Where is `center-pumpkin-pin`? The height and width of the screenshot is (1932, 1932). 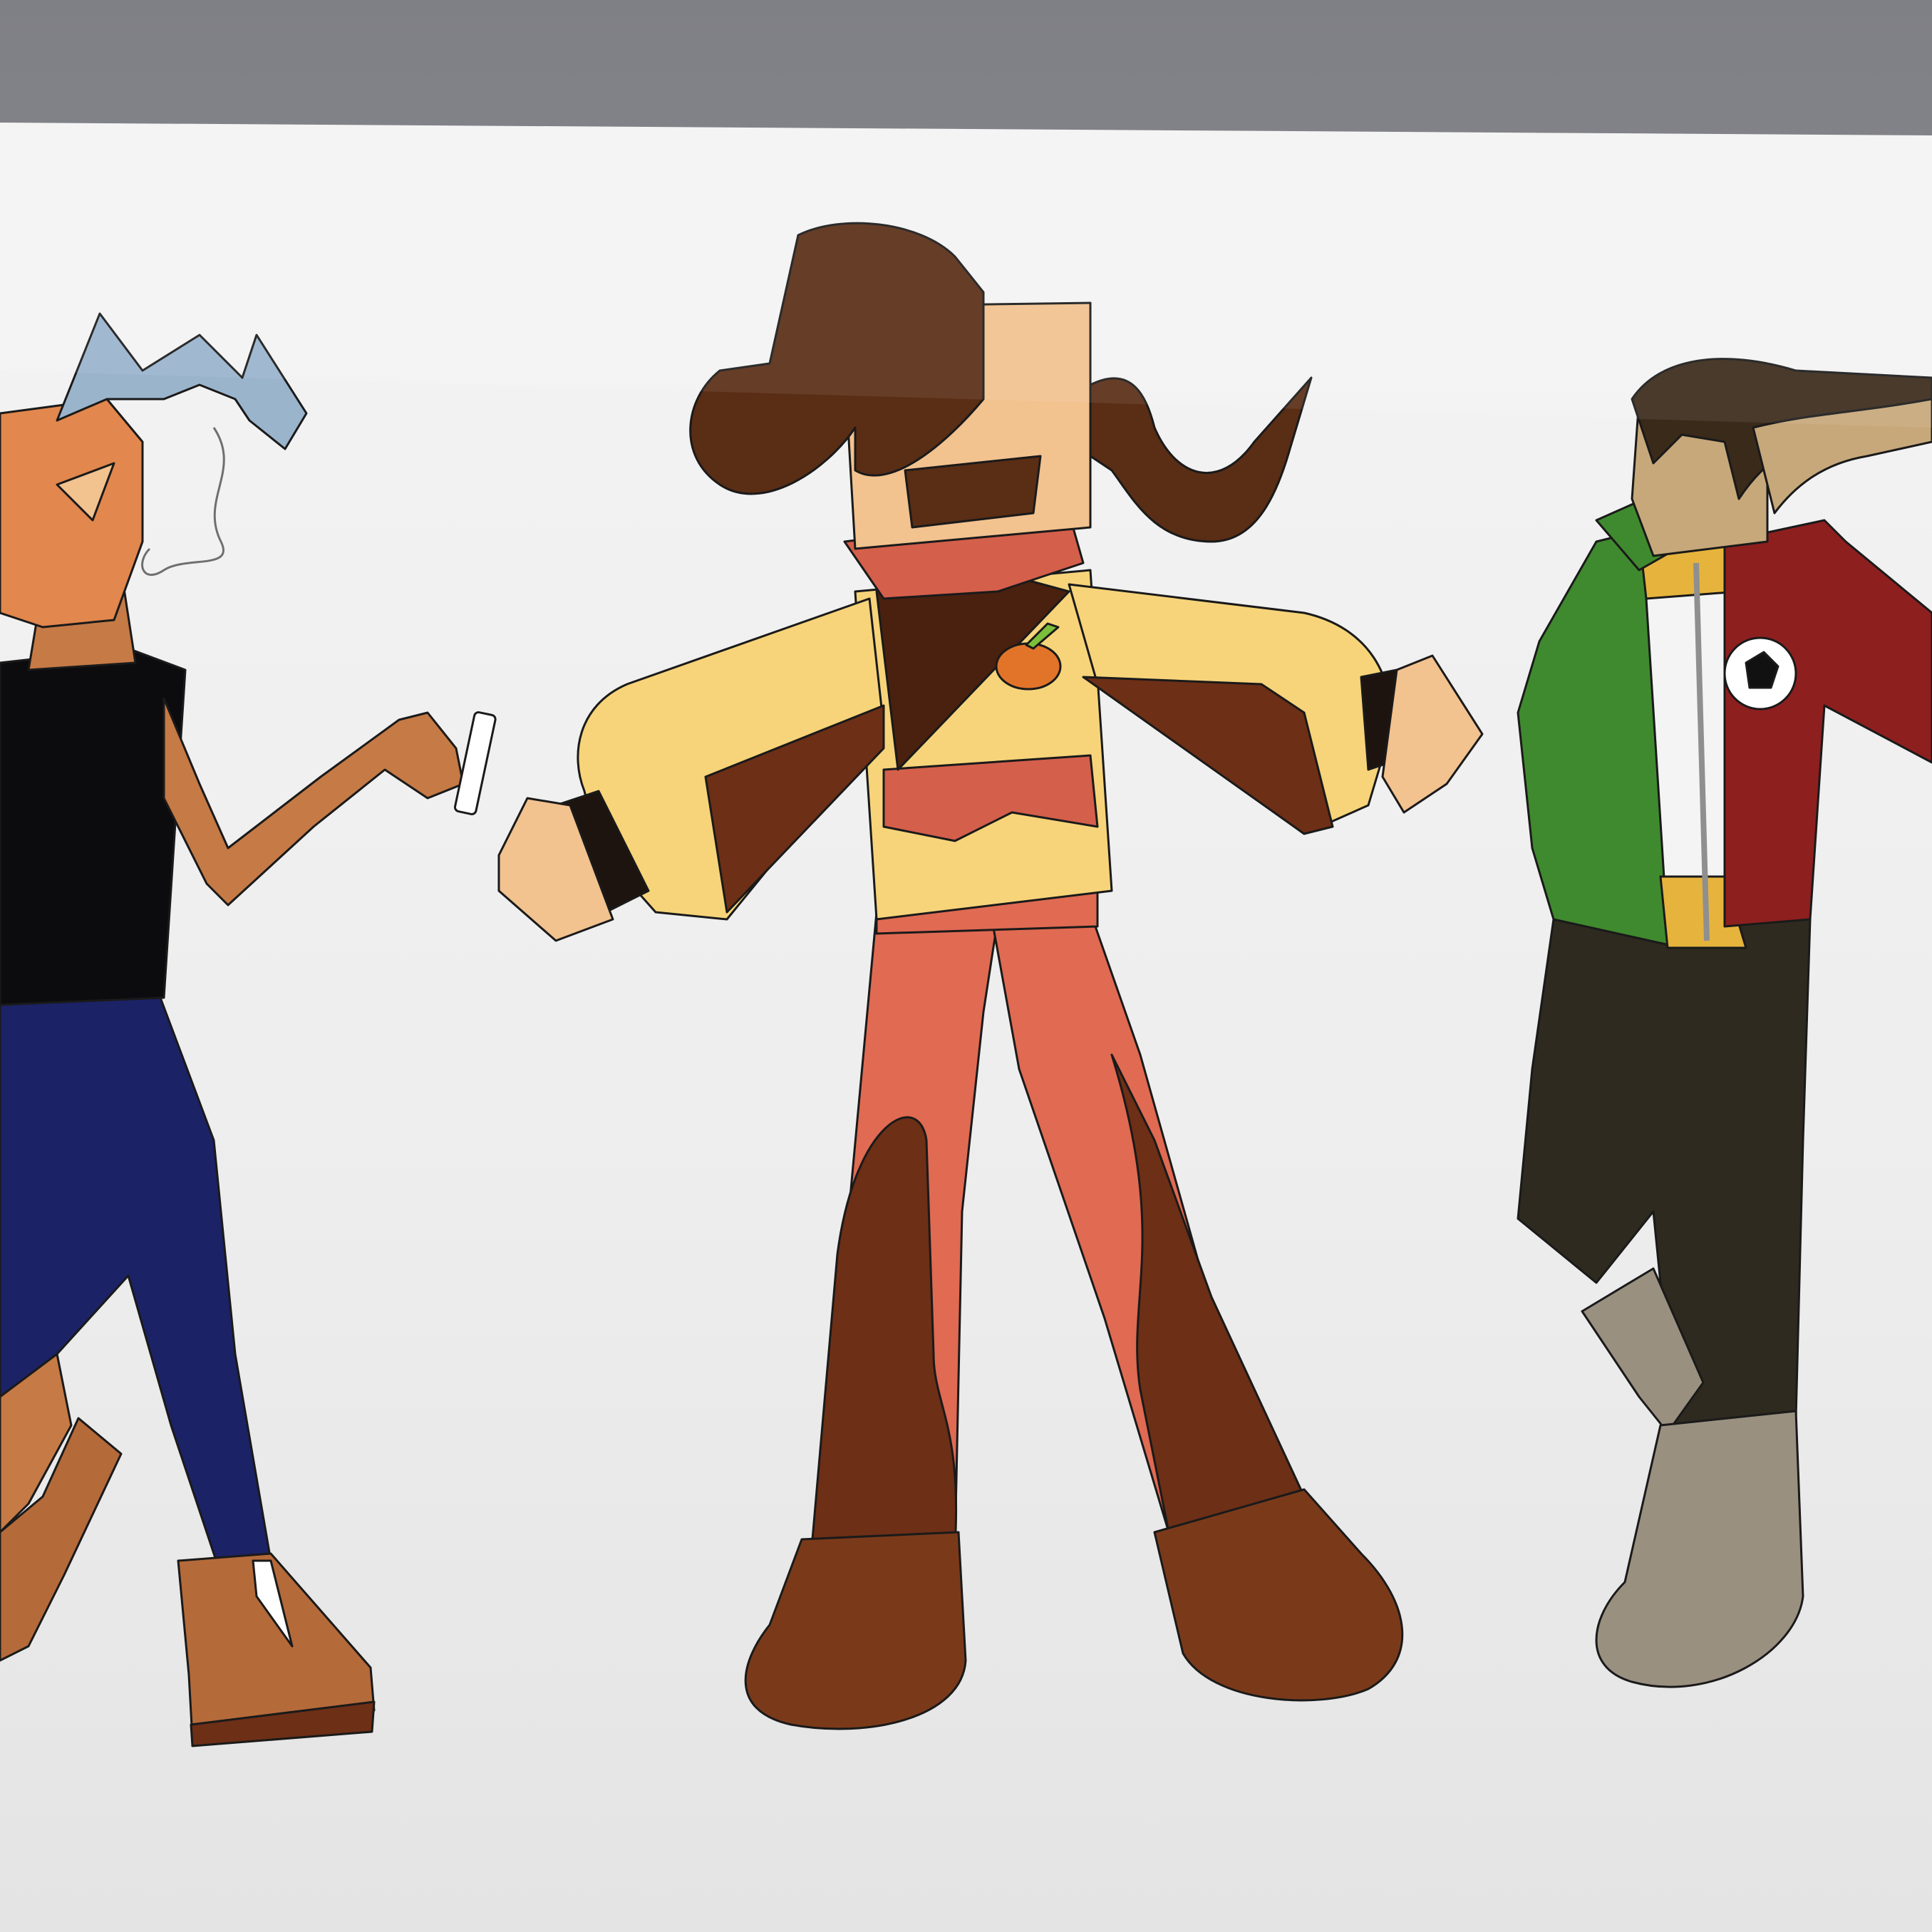
center-pumpkin-pin is located at coordinates (1028, 666).